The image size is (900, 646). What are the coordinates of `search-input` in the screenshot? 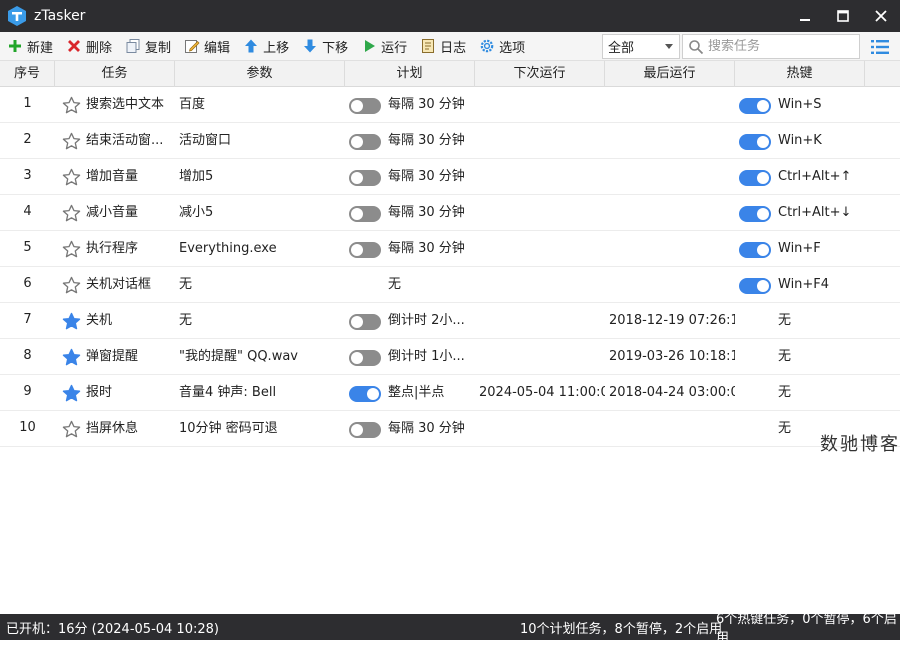 It's located at (782, 46).